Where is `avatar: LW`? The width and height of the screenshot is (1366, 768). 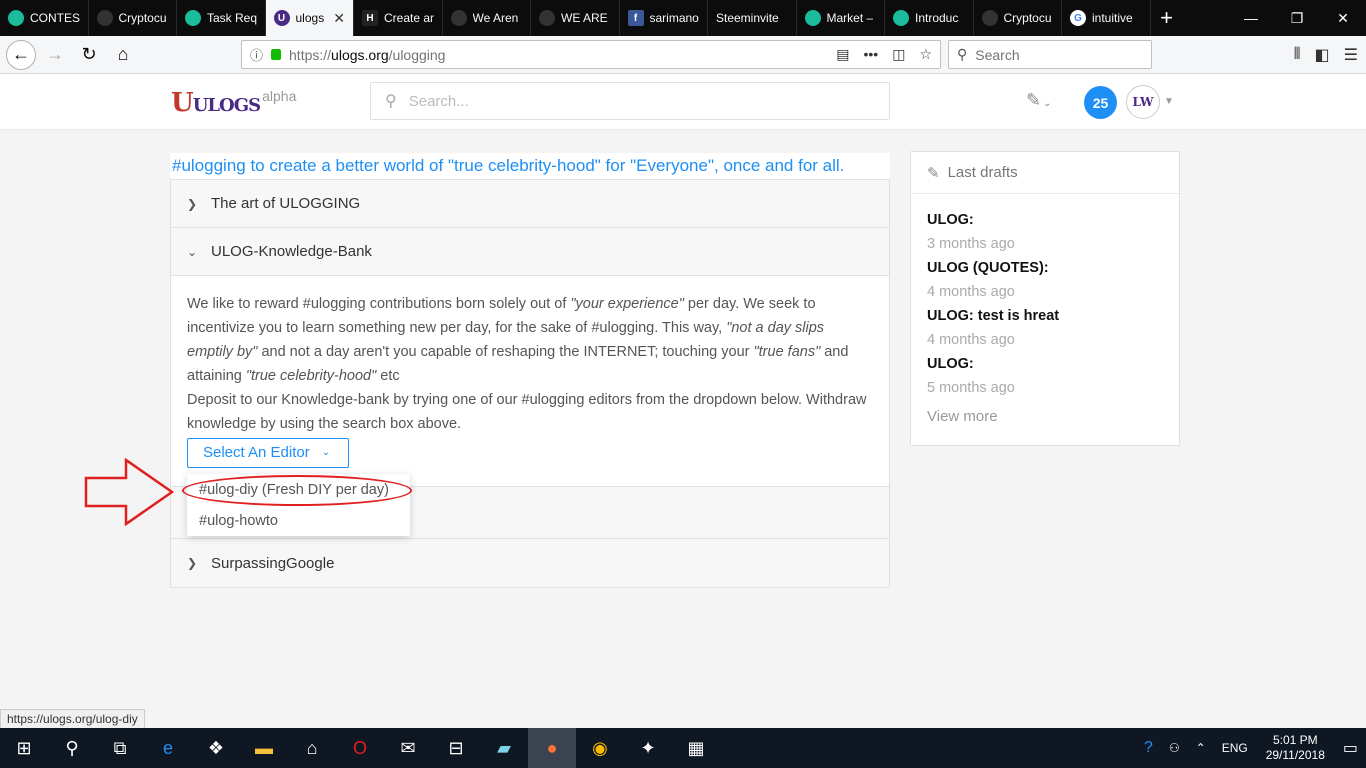
avatar: LW is located at coordinates (1143, 102).